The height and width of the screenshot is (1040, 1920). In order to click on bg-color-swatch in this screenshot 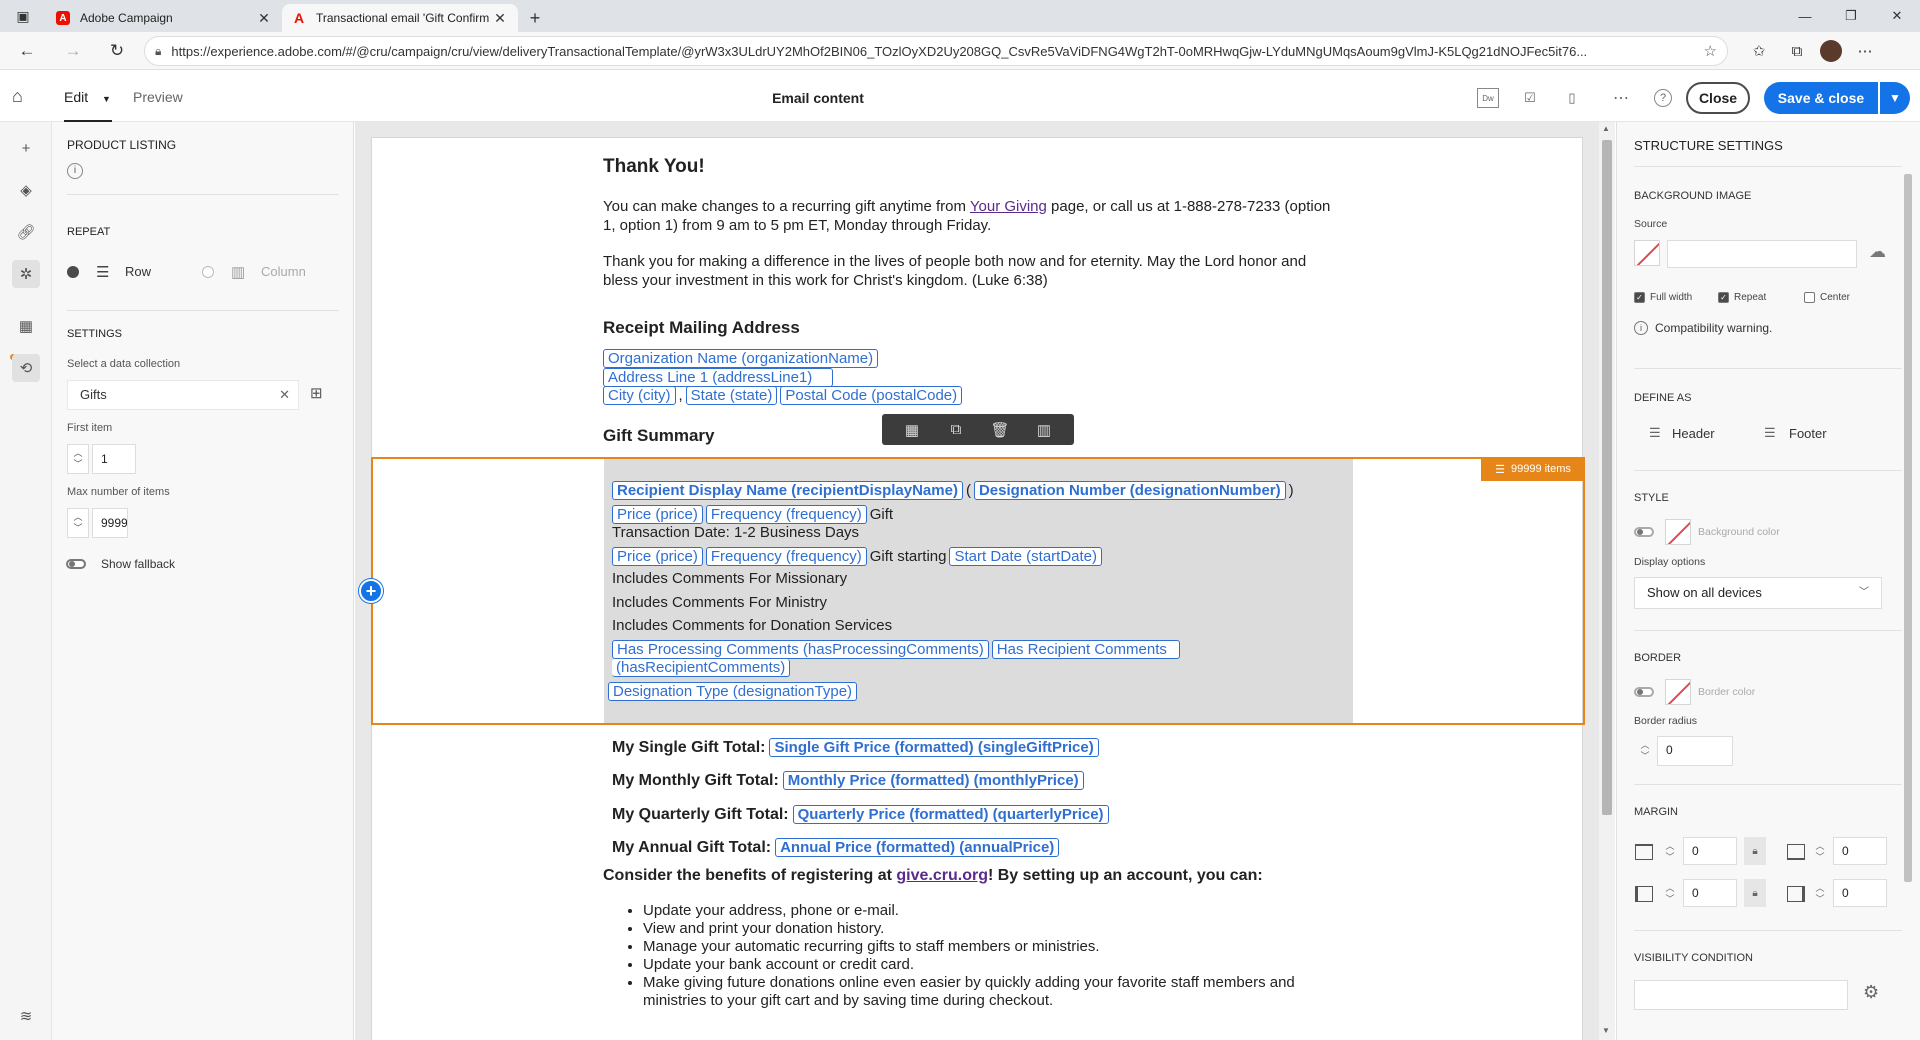, I will do `click(1678, 532)`.